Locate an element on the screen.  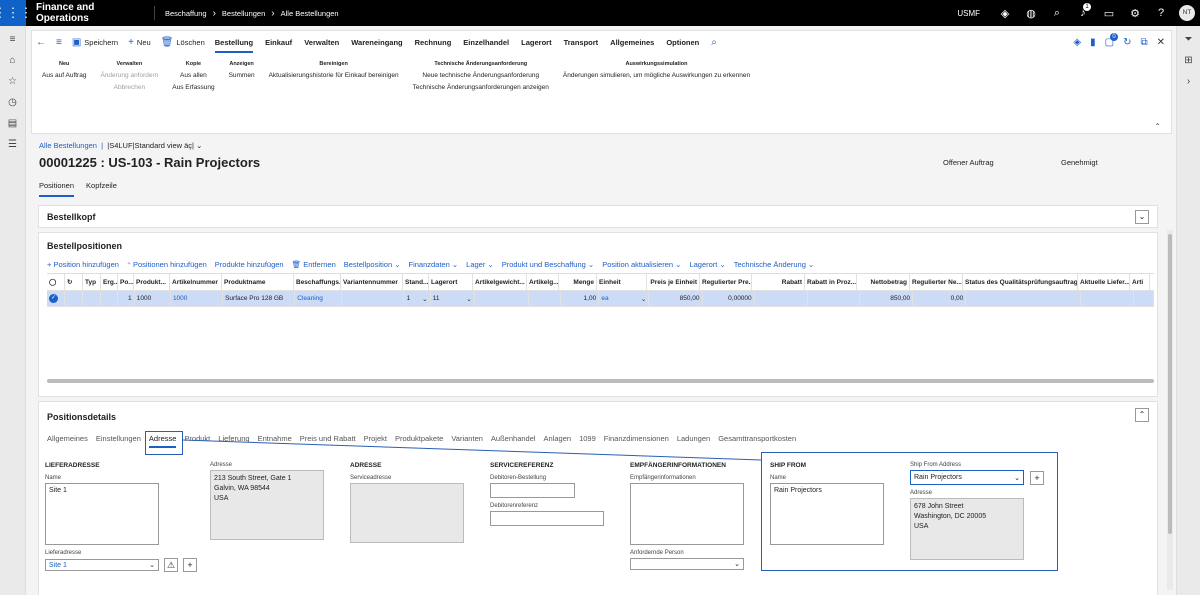
clock-icon: ◷ is located at coordinates (12, 102).